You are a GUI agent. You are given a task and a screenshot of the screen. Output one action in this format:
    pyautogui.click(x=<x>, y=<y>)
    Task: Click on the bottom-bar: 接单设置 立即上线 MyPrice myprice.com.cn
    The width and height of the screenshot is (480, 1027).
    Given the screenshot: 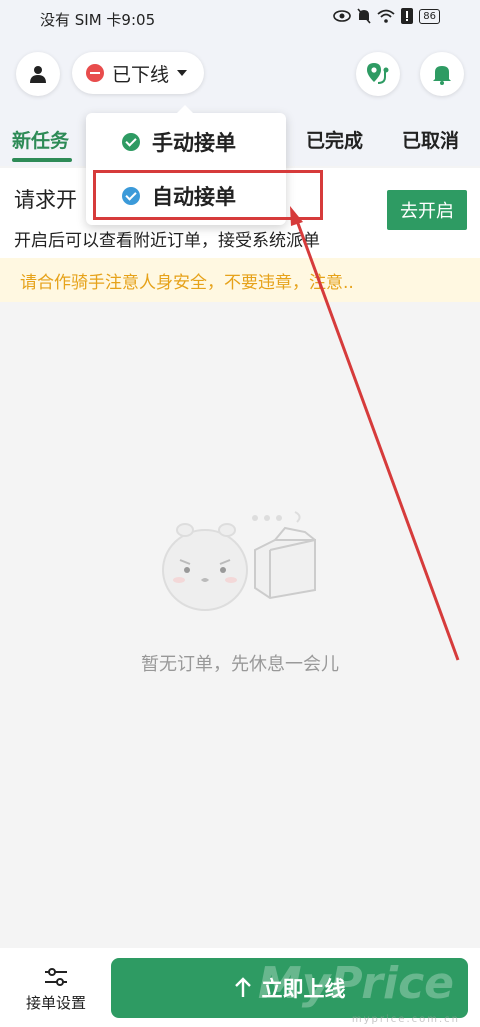 What is the action you would take?
    pyautogui.click(x=240, y=987)
    